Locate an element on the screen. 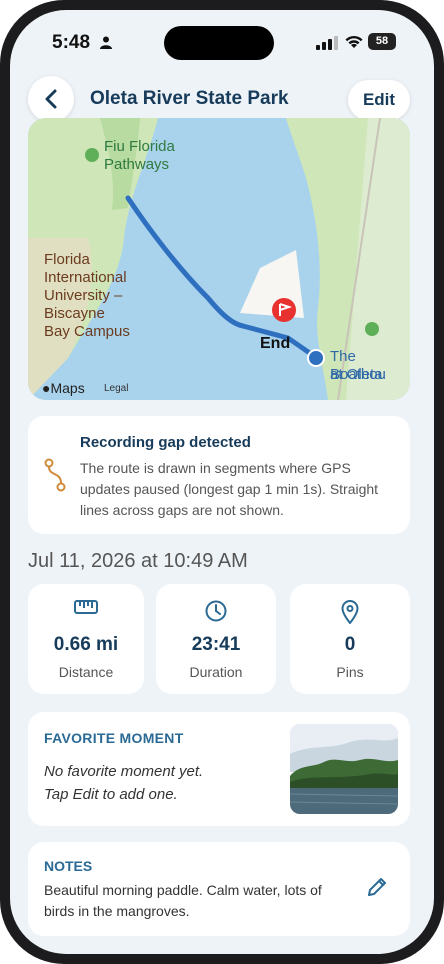 The width and height of the screenshot is (444, 964). back-button is located at coordinates (51, 99).